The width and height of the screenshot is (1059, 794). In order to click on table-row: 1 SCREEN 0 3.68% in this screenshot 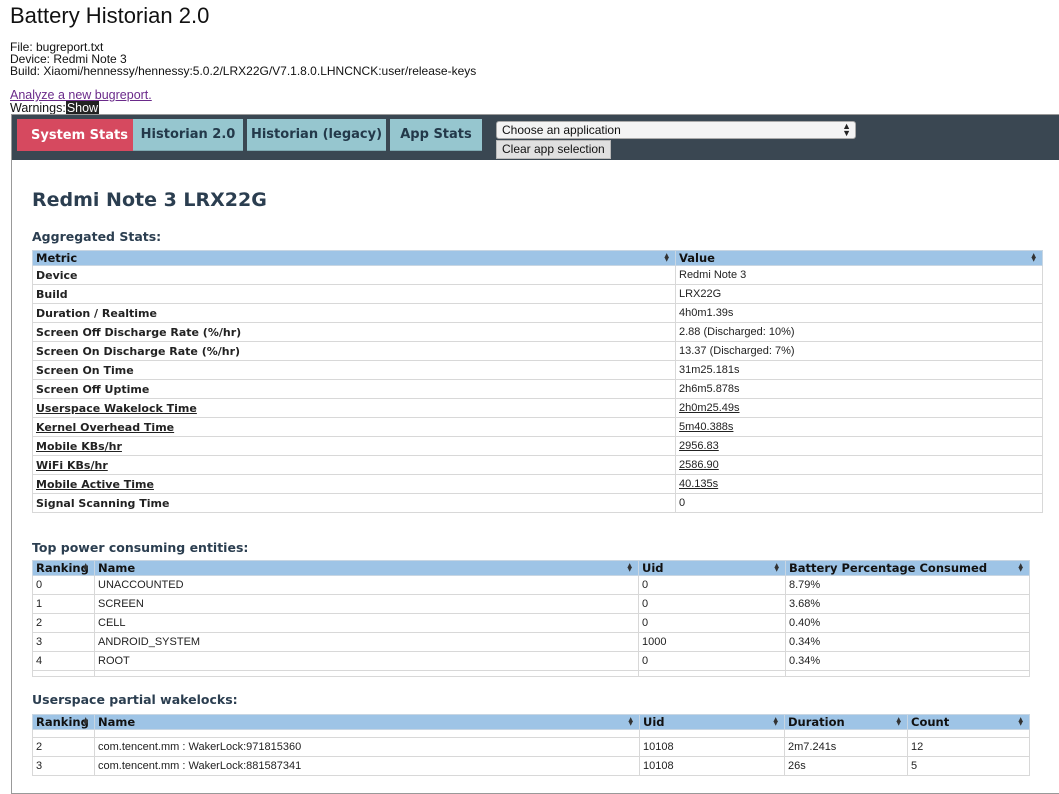, I will do `click(531, 604)`.